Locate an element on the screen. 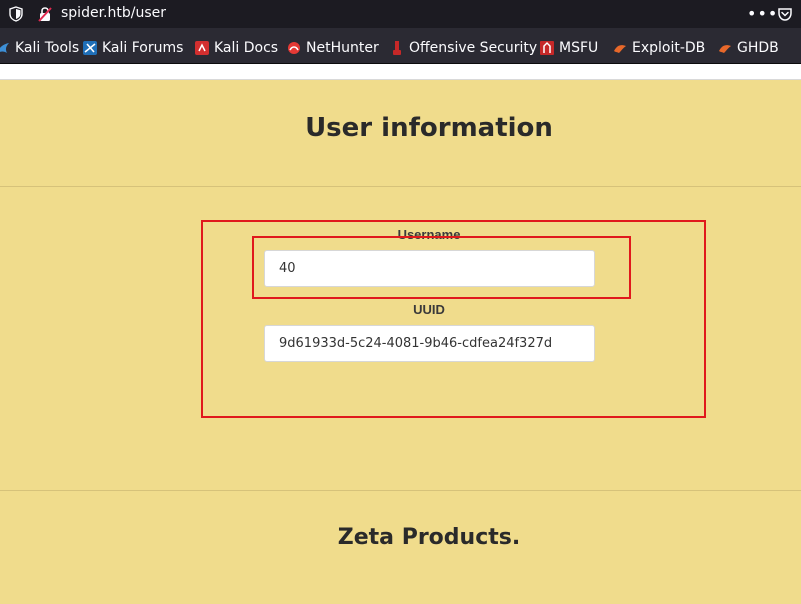 This screenshot has height=604, width=801. url-bar: spider.htb/user ••• is located at coordinates (400, 14).